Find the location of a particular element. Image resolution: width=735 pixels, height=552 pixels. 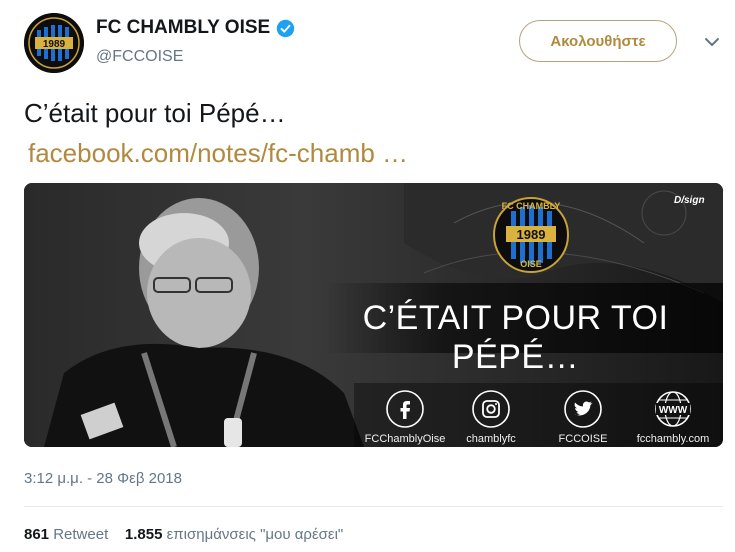

account-name: FC CHAMBLY OISE is located at coordinates (183, 28).